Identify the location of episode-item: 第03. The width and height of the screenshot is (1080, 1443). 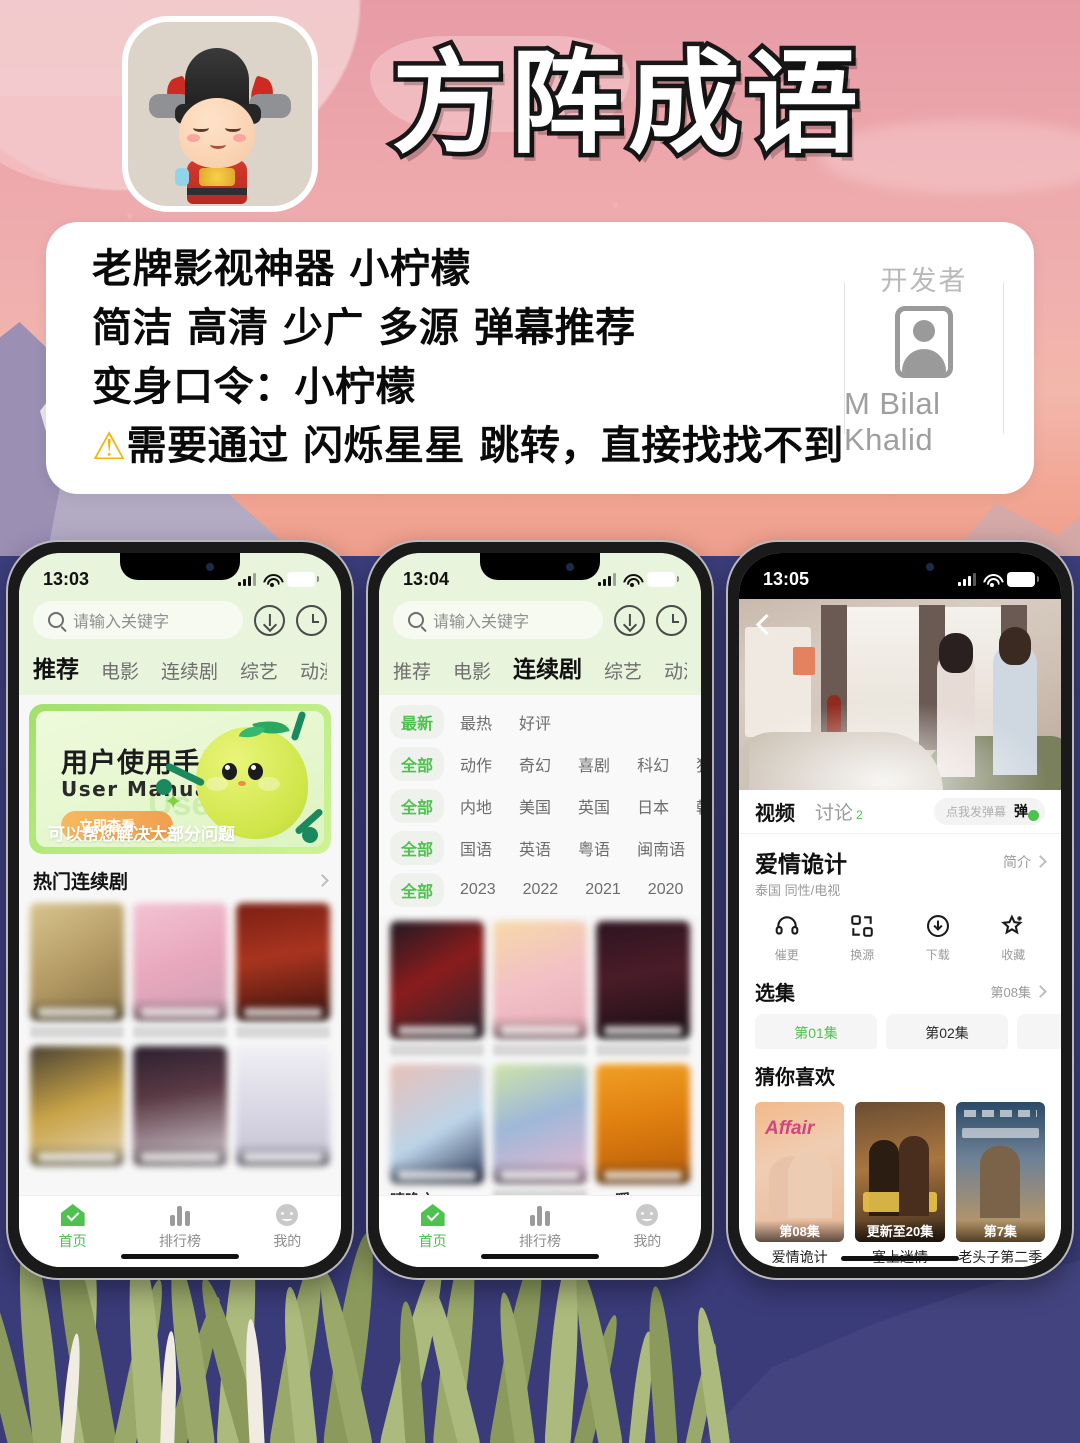
(1039, 1031).